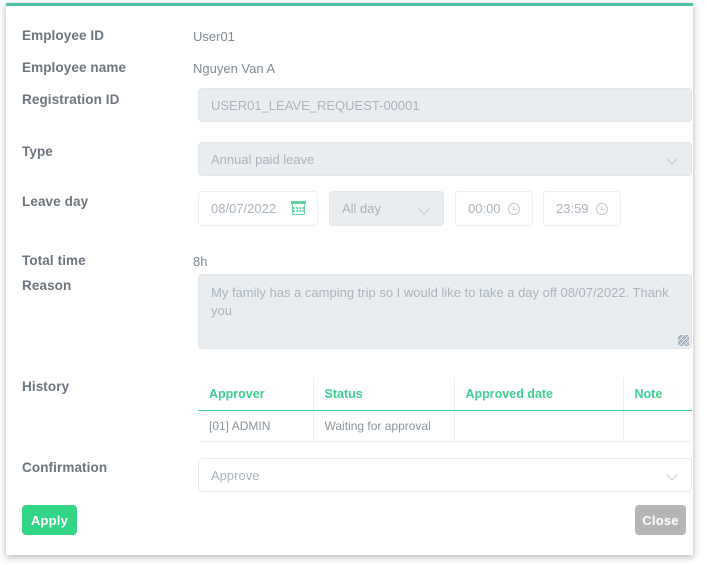  I want to click on employee-name-label: Employee name, so click(74, 67).